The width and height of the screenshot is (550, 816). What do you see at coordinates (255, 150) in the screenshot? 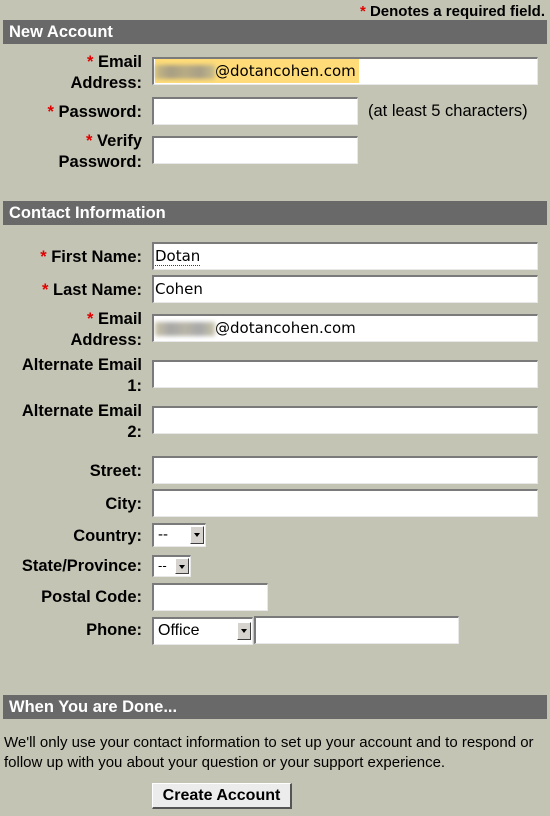
I see `verify-password-input` at bounding box center [255, 150].